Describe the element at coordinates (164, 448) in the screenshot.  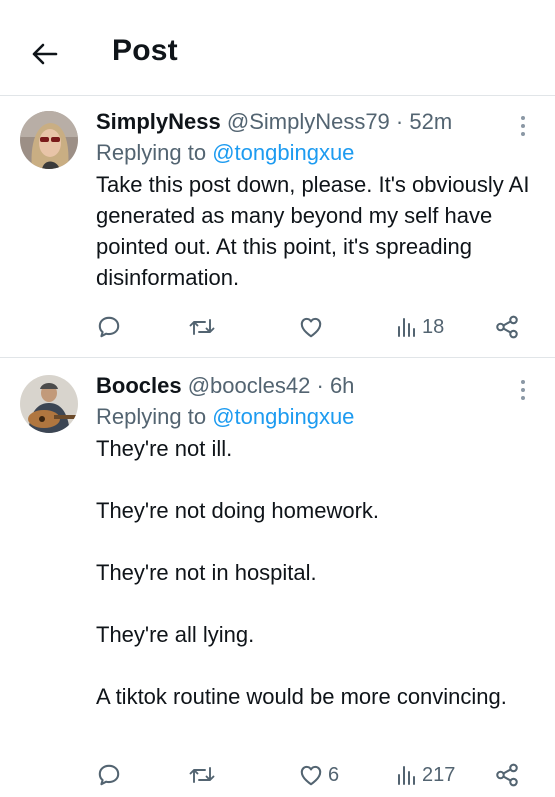
I see `reply-text-paragraph: They're not ill.` at that location.